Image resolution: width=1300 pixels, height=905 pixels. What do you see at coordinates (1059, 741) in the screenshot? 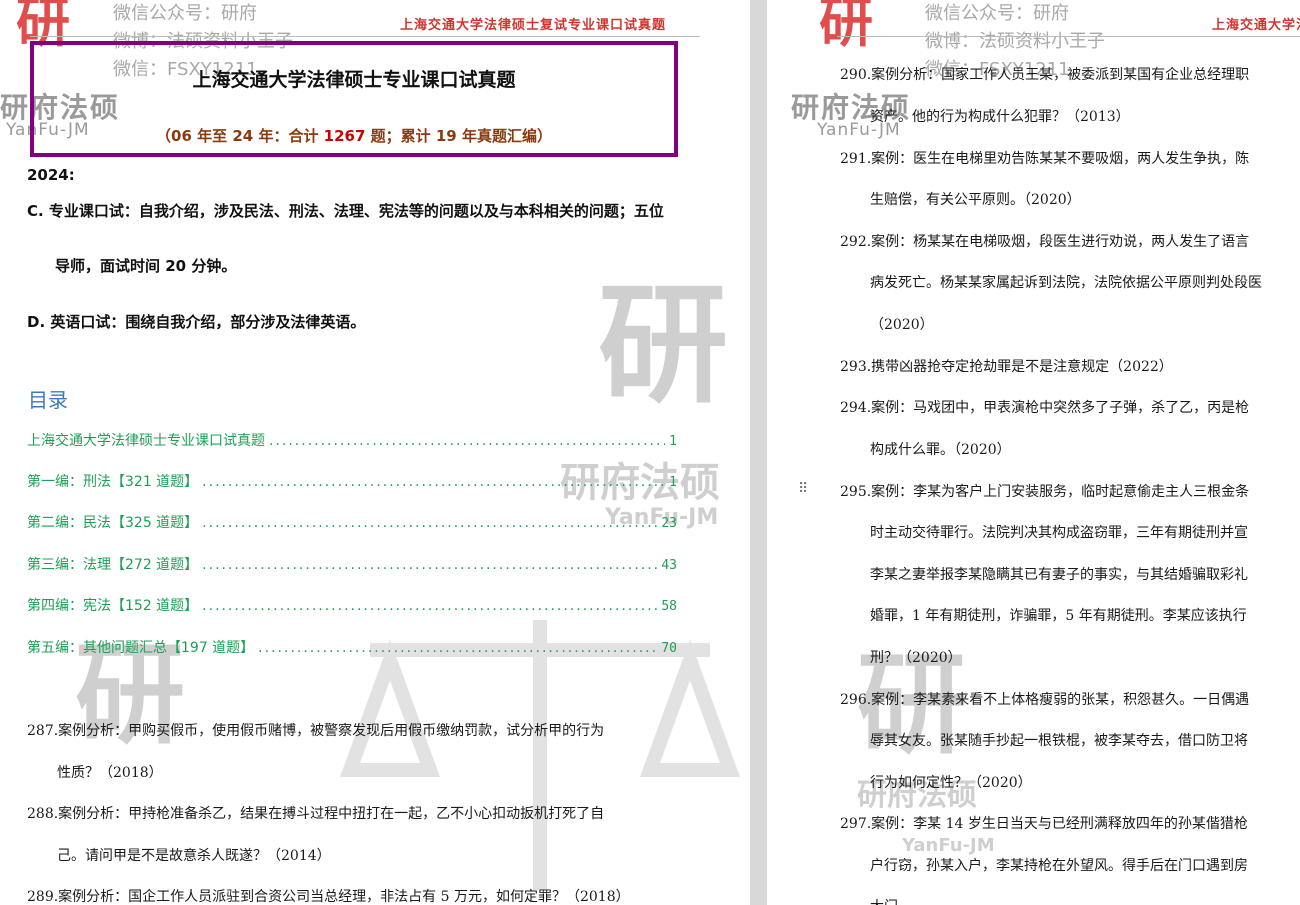
I see `question-text-line: 辱其女友。张某随手抄起一根铁棍，被李某夺去，借口防卫将` at bounding box center [1059, 741].